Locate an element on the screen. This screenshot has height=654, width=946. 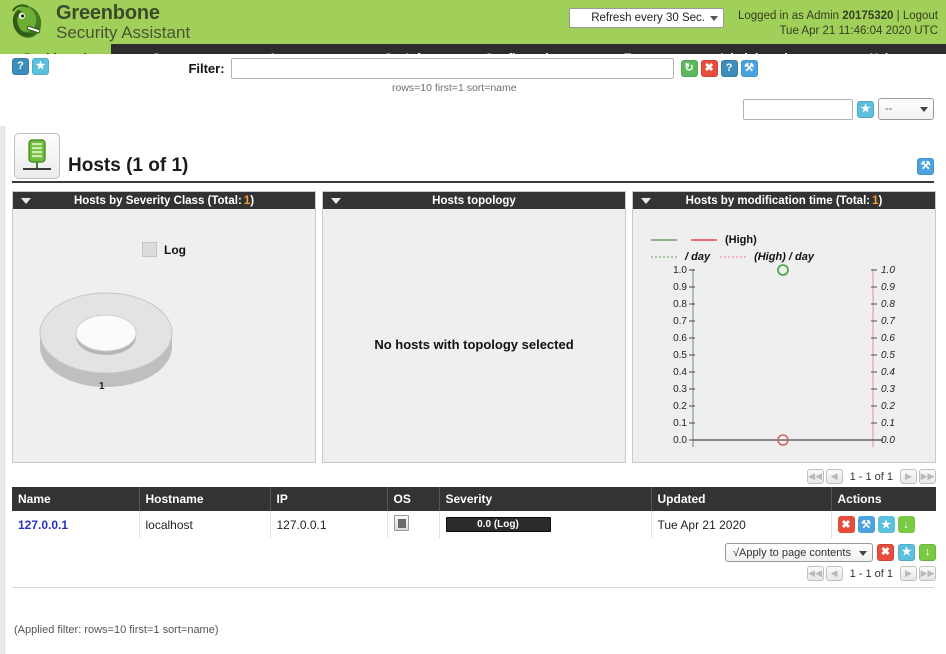
host-server-icon is located at coordinates (37, 156).